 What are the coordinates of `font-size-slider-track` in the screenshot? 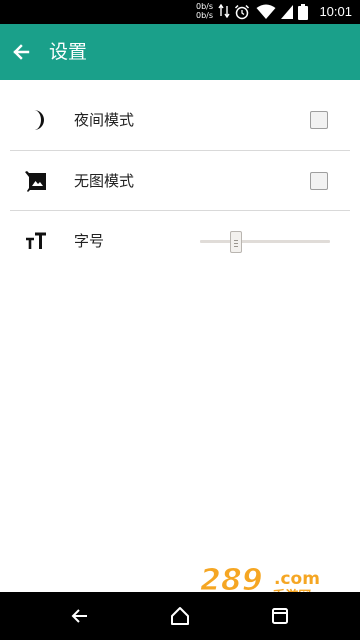 It's located at (265, 241).